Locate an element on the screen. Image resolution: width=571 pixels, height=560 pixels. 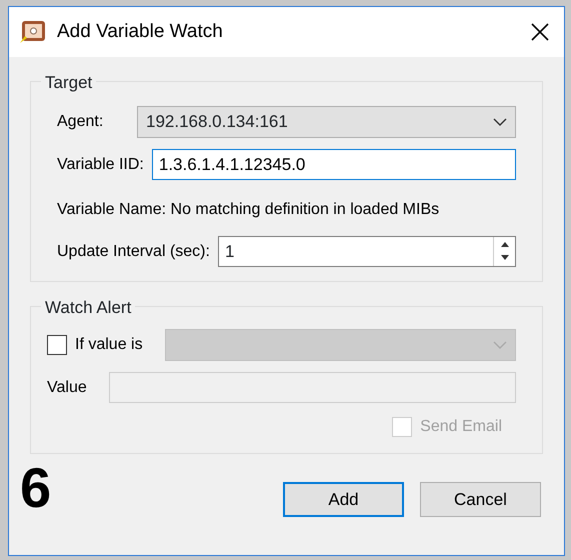
value-label: Value is located at coordinates (67, 388).